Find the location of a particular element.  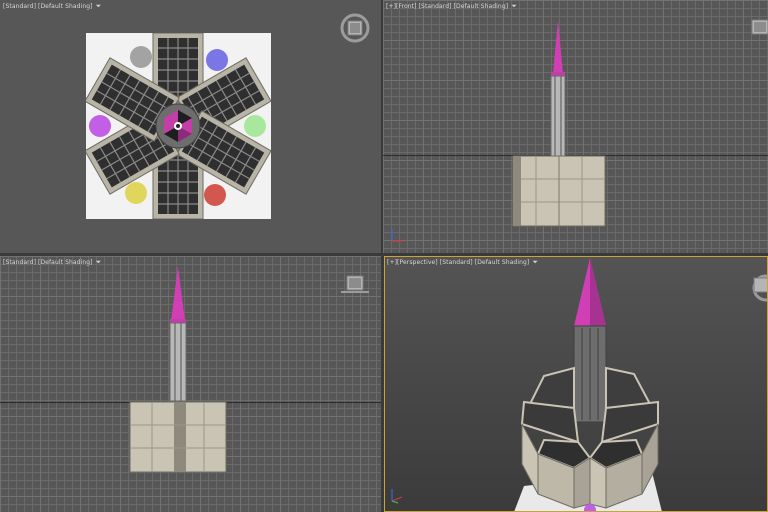

model-top-view is located at coordinates (178, 126).